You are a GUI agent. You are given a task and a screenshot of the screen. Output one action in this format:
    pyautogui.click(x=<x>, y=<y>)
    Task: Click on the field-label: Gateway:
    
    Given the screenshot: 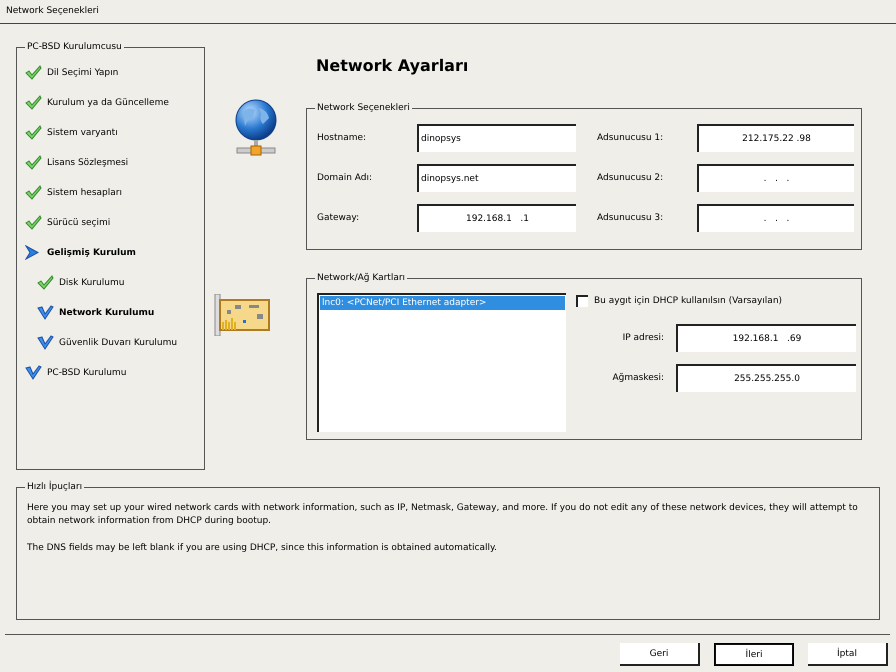 What is the action you would take?
    pyautogui.click(x=338, y=218)
    